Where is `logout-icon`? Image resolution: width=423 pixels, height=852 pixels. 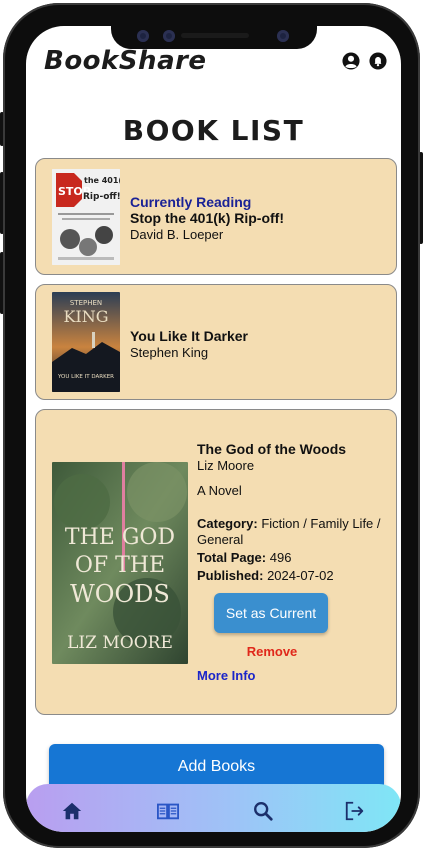
logout-icon is located at coordinates (355, 811).